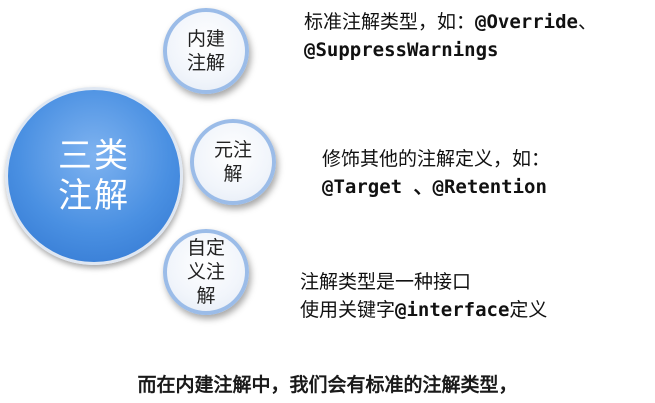  I want to click on meta-annotation-label: 元注 解, so click(232, 162).